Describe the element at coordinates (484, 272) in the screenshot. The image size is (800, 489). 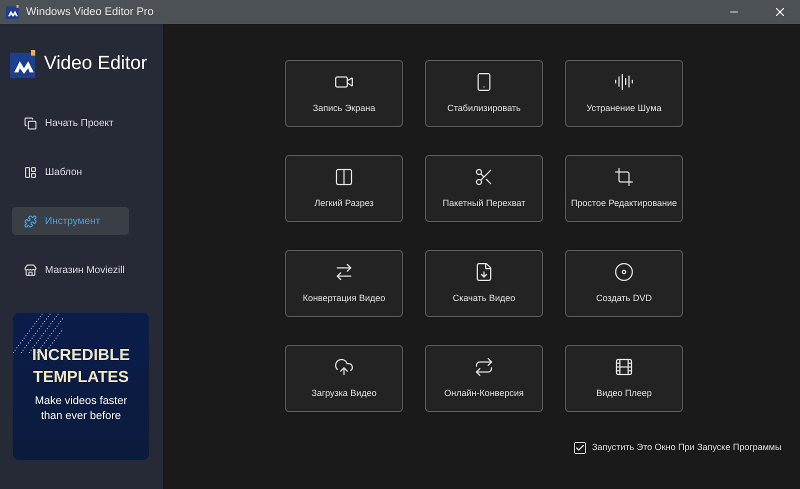
I see `file-icon` at that location.